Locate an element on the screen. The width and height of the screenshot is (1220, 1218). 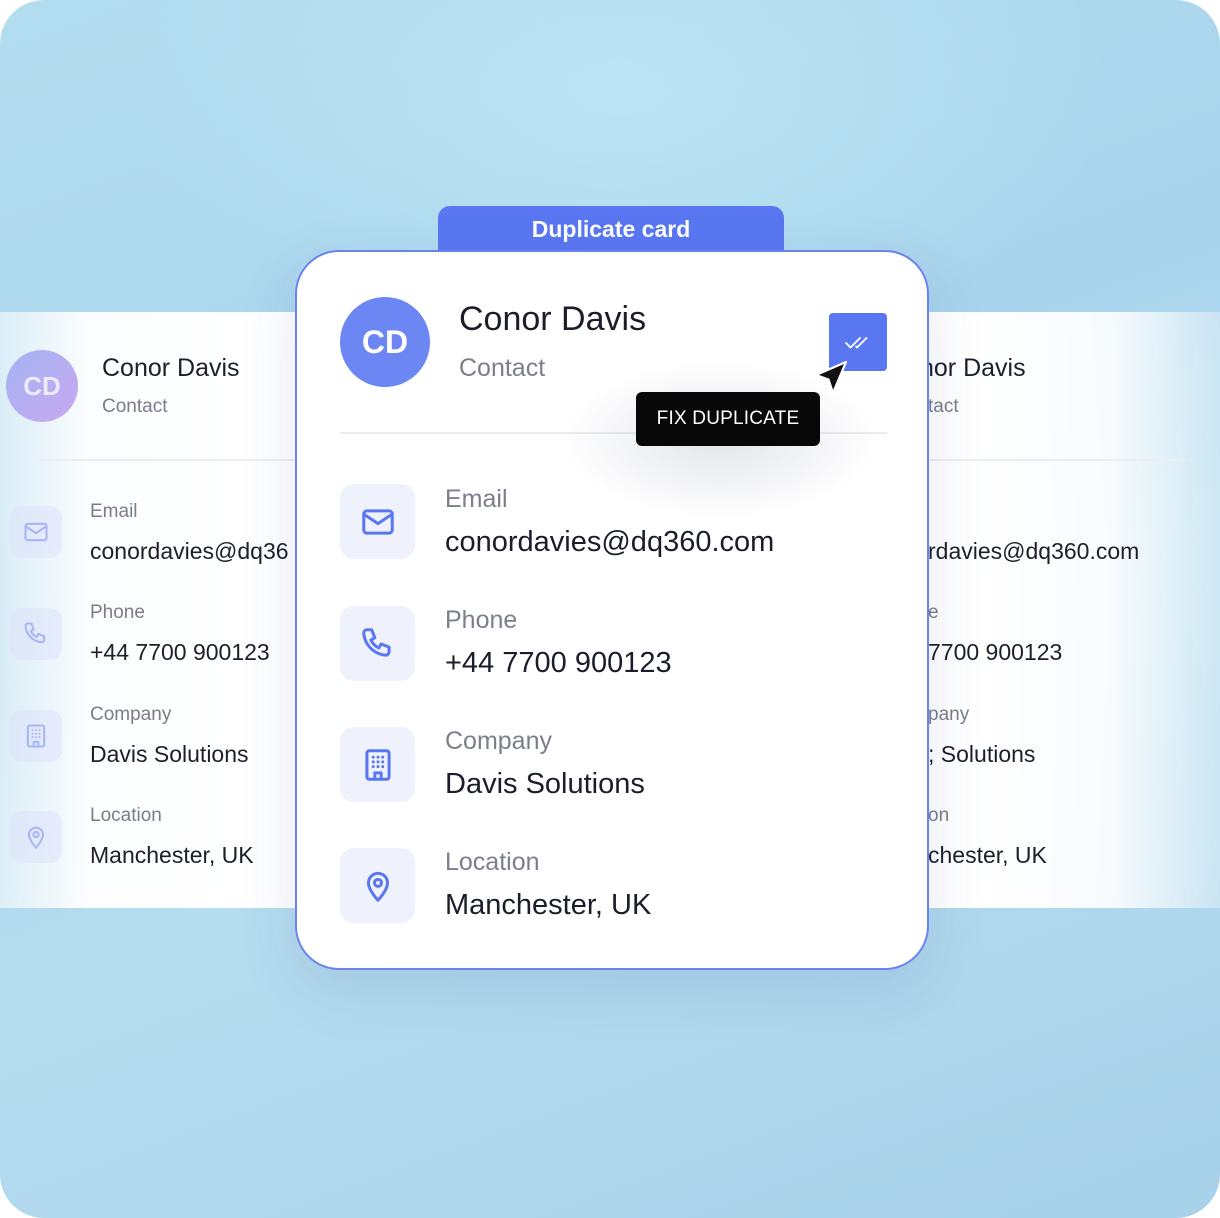
cursor-arrow-icon is located at coordinates (831, 377).